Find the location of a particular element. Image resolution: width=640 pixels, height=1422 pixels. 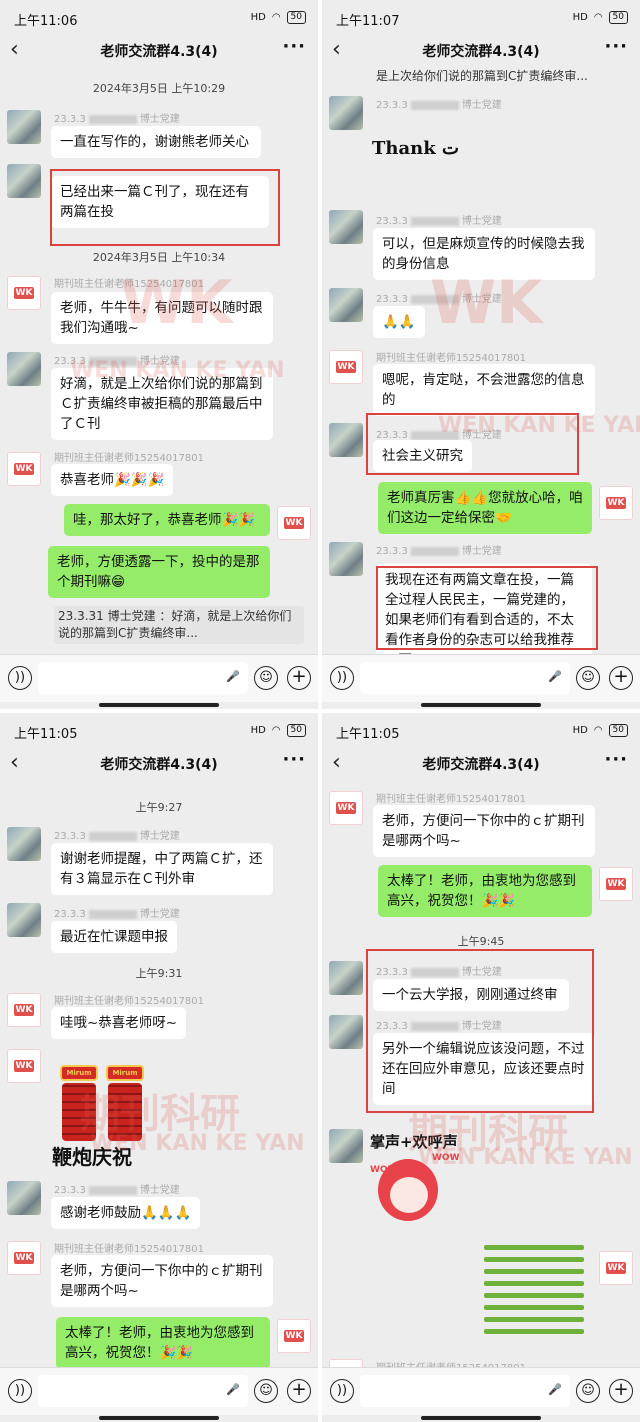

sticker-caption: 鞭炮庆祝 is located at coordinates (92, 1157).